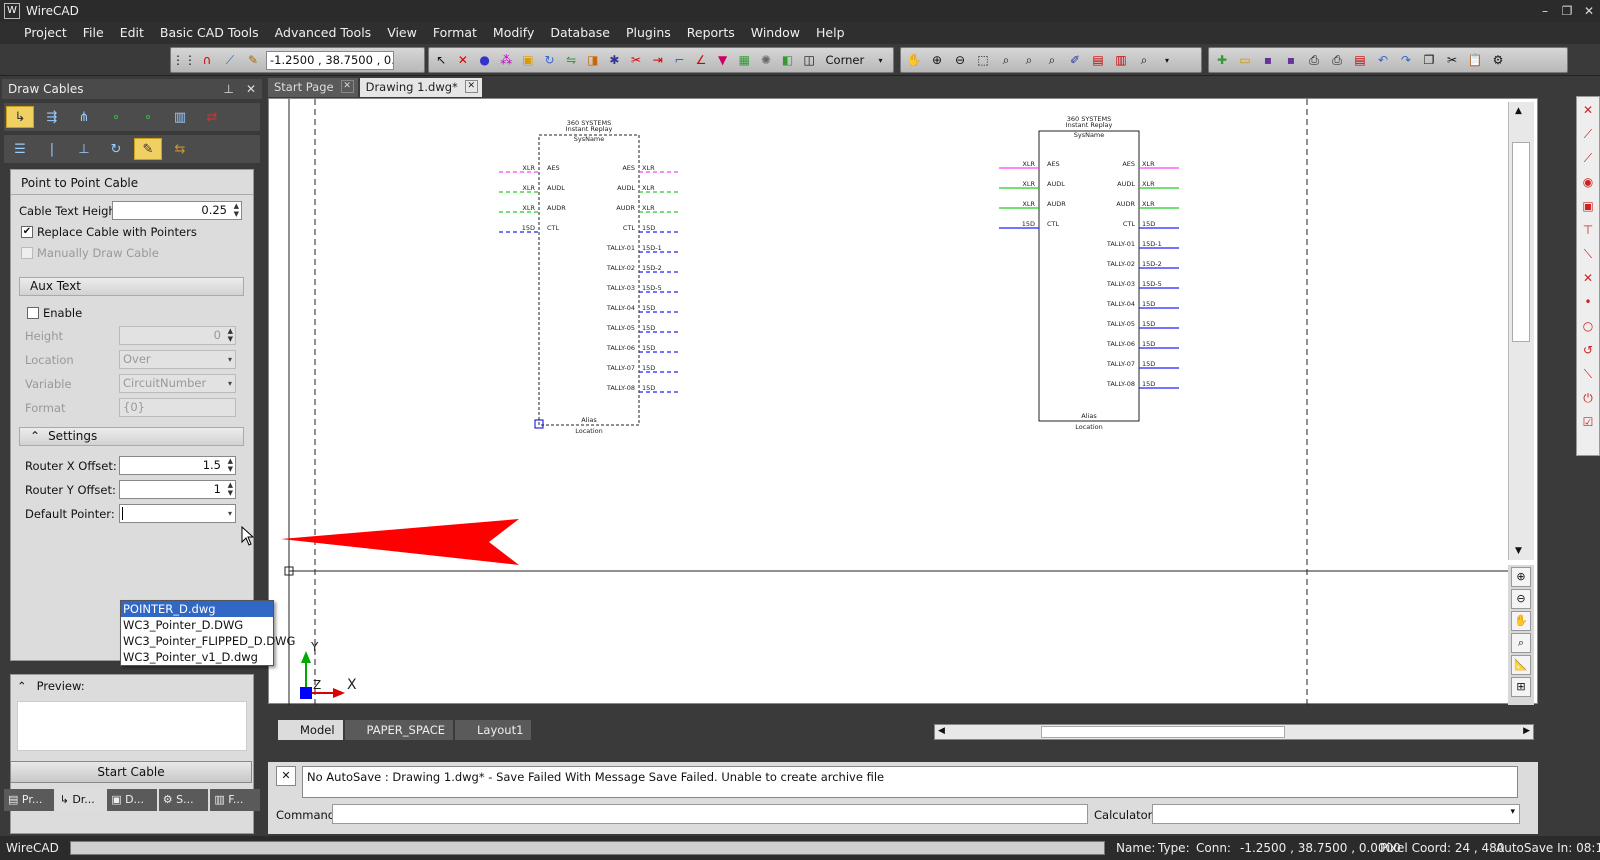 Image resolution: width=1600 pixels, height=860 pixels. I want to click on zoom-previous-icon: ⌕, so click(1029, 60).